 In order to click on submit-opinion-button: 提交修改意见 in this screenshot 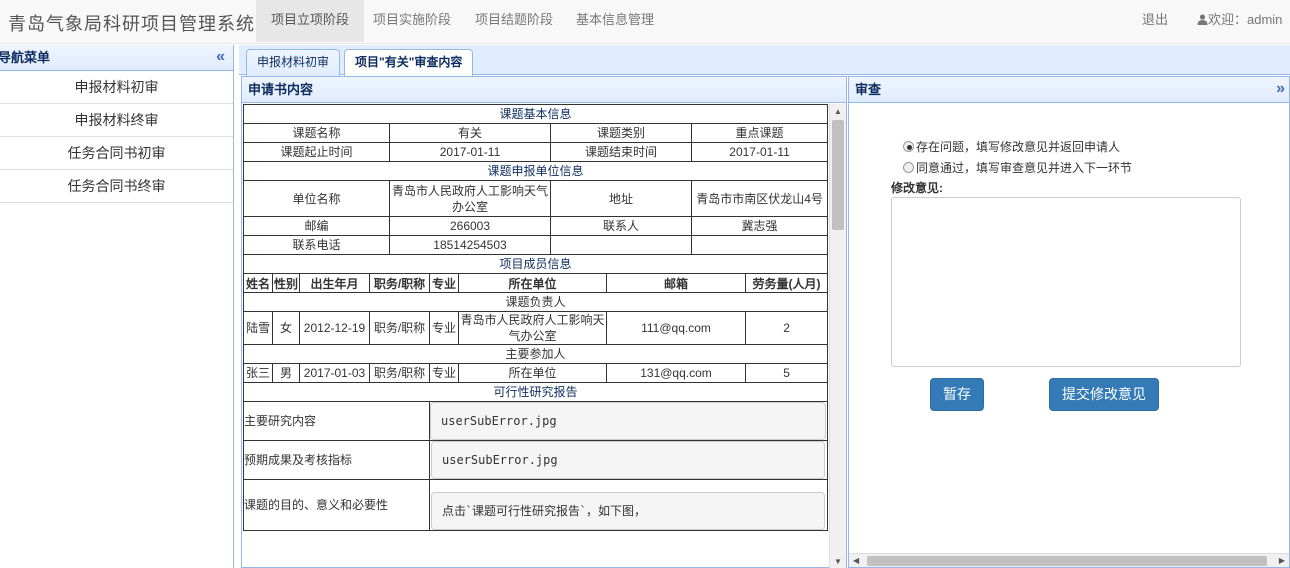, I will do `click(1104, 394)`.